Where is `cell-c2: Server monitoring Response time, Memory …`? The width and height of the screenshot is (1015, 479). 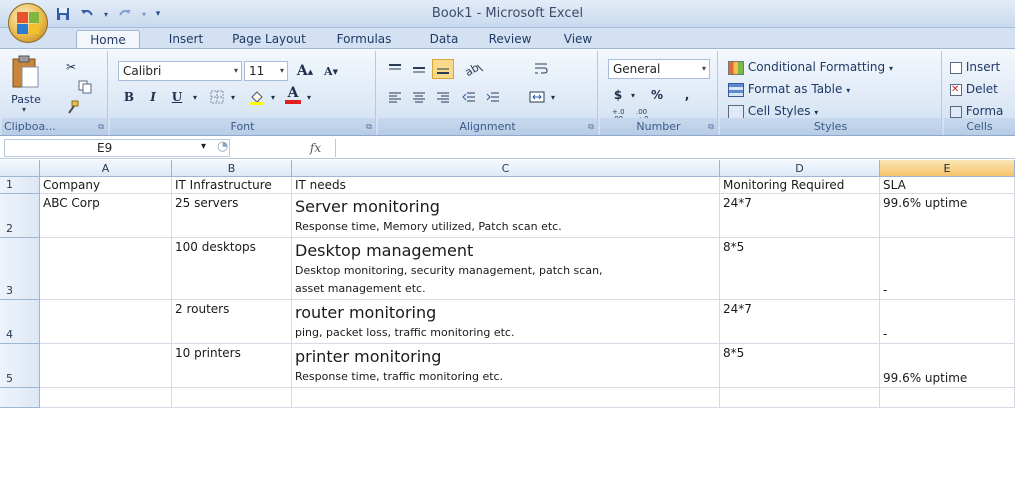
cell-c2: Server monitoring Response time, Memory … is located at coordinates (506, 216).